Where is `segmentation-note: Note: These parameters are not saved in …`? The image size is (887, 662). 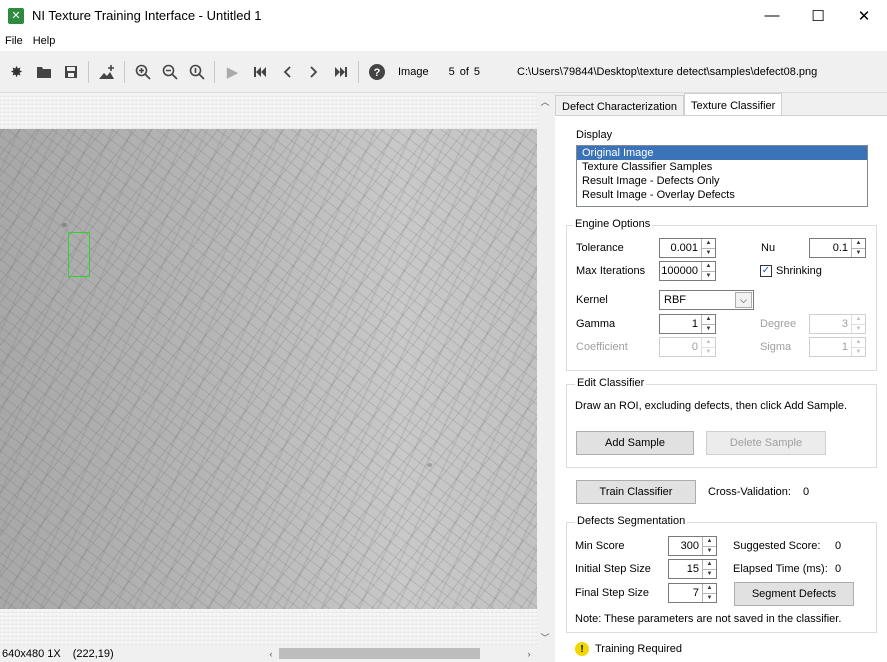 segmentation-note: Note: These parameters are not saved in … is located at coordinates (708, 619).